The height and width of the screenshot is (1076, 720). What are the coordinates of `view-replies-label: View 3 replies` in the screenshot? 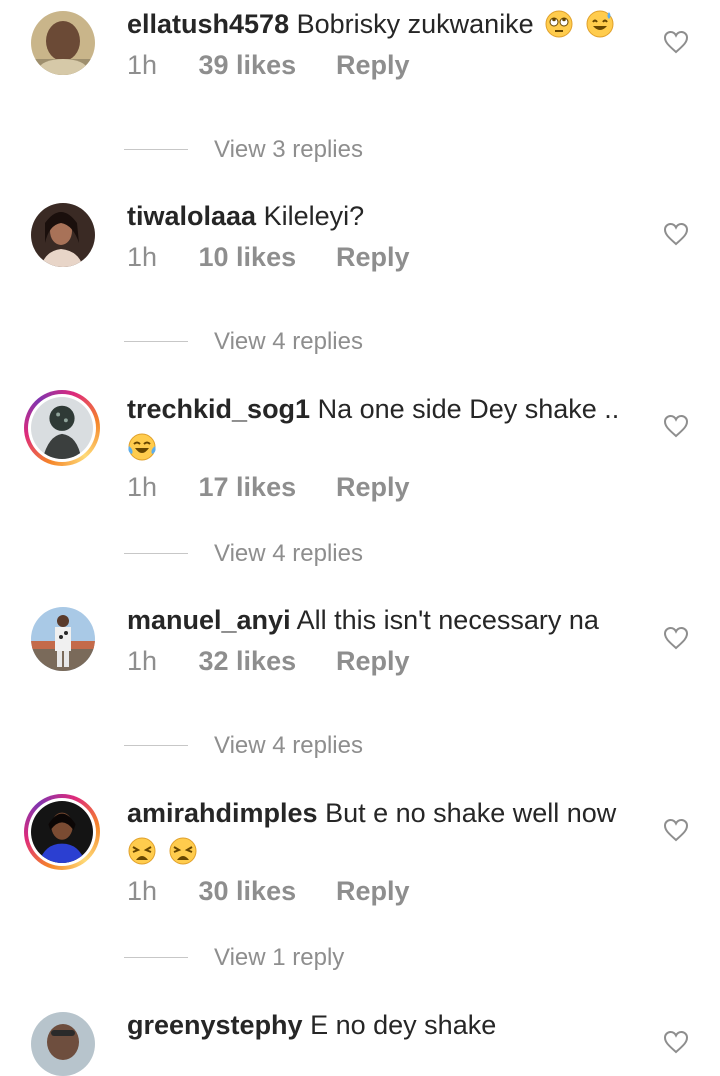 It's located at (288, 150).